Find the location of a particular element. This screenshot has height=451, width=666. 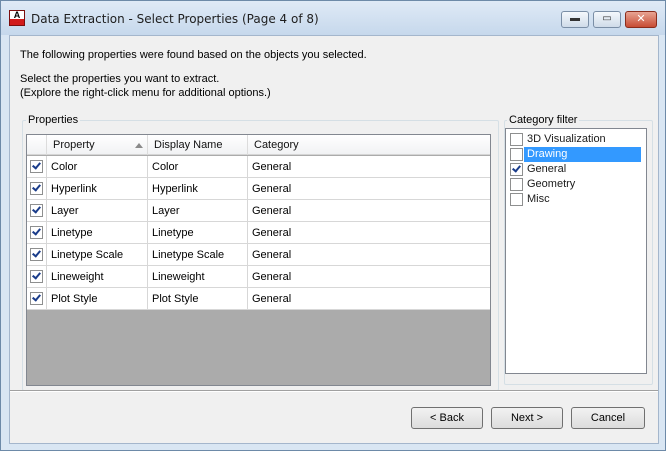

table-row: Linetype Scale Linetype Scale General is located at coordinates (258, 255).